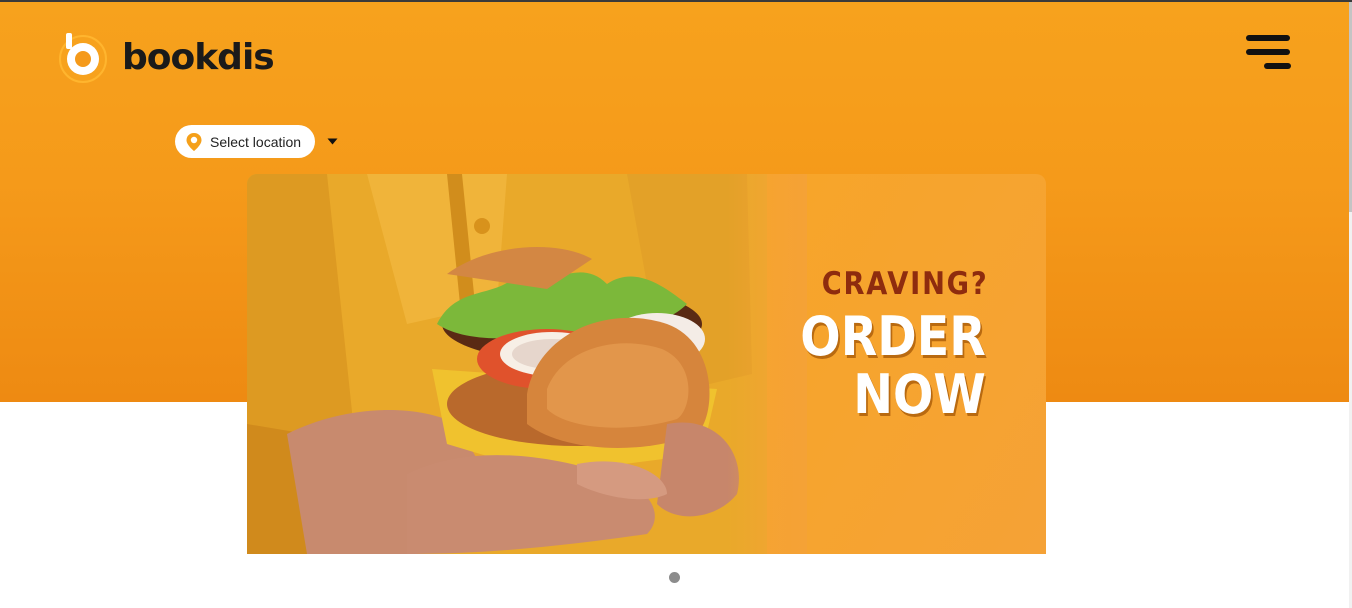 The image size is (1352, 608). What do you see at coordinates (919, 394) in the screenshot?
I see `banner-headline-line2: NOW` at bounding box center [919, 394].